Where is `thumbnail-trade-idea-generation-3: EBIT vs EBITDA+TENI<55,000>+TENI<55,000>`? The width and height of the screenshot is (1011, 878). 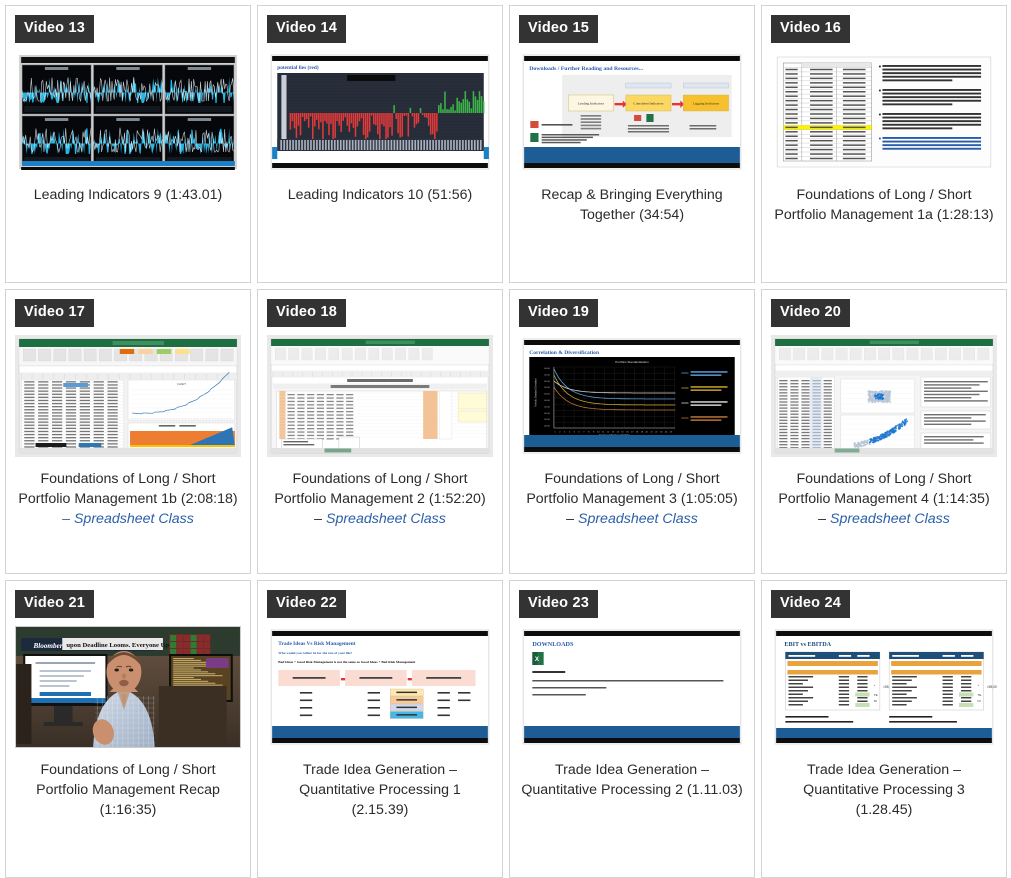
thumbnail-trade-idea-generation-3: EBIT vs EBITDA+TENI<55,000>+TENI<55,000> is located at coordinates (884, 686).